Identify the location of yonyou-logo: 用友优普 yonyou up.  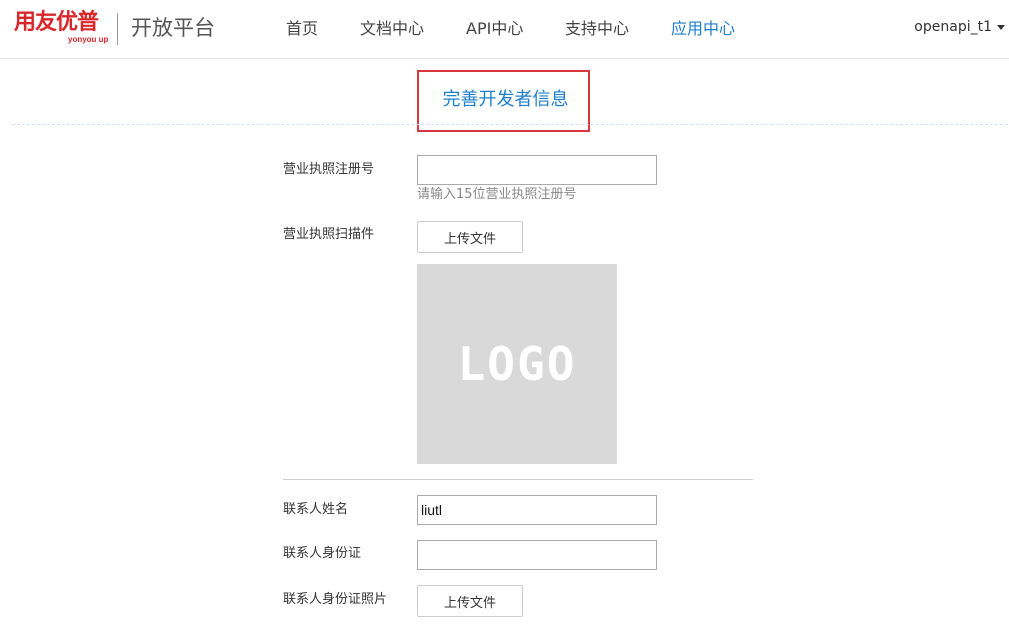
(63, 28).